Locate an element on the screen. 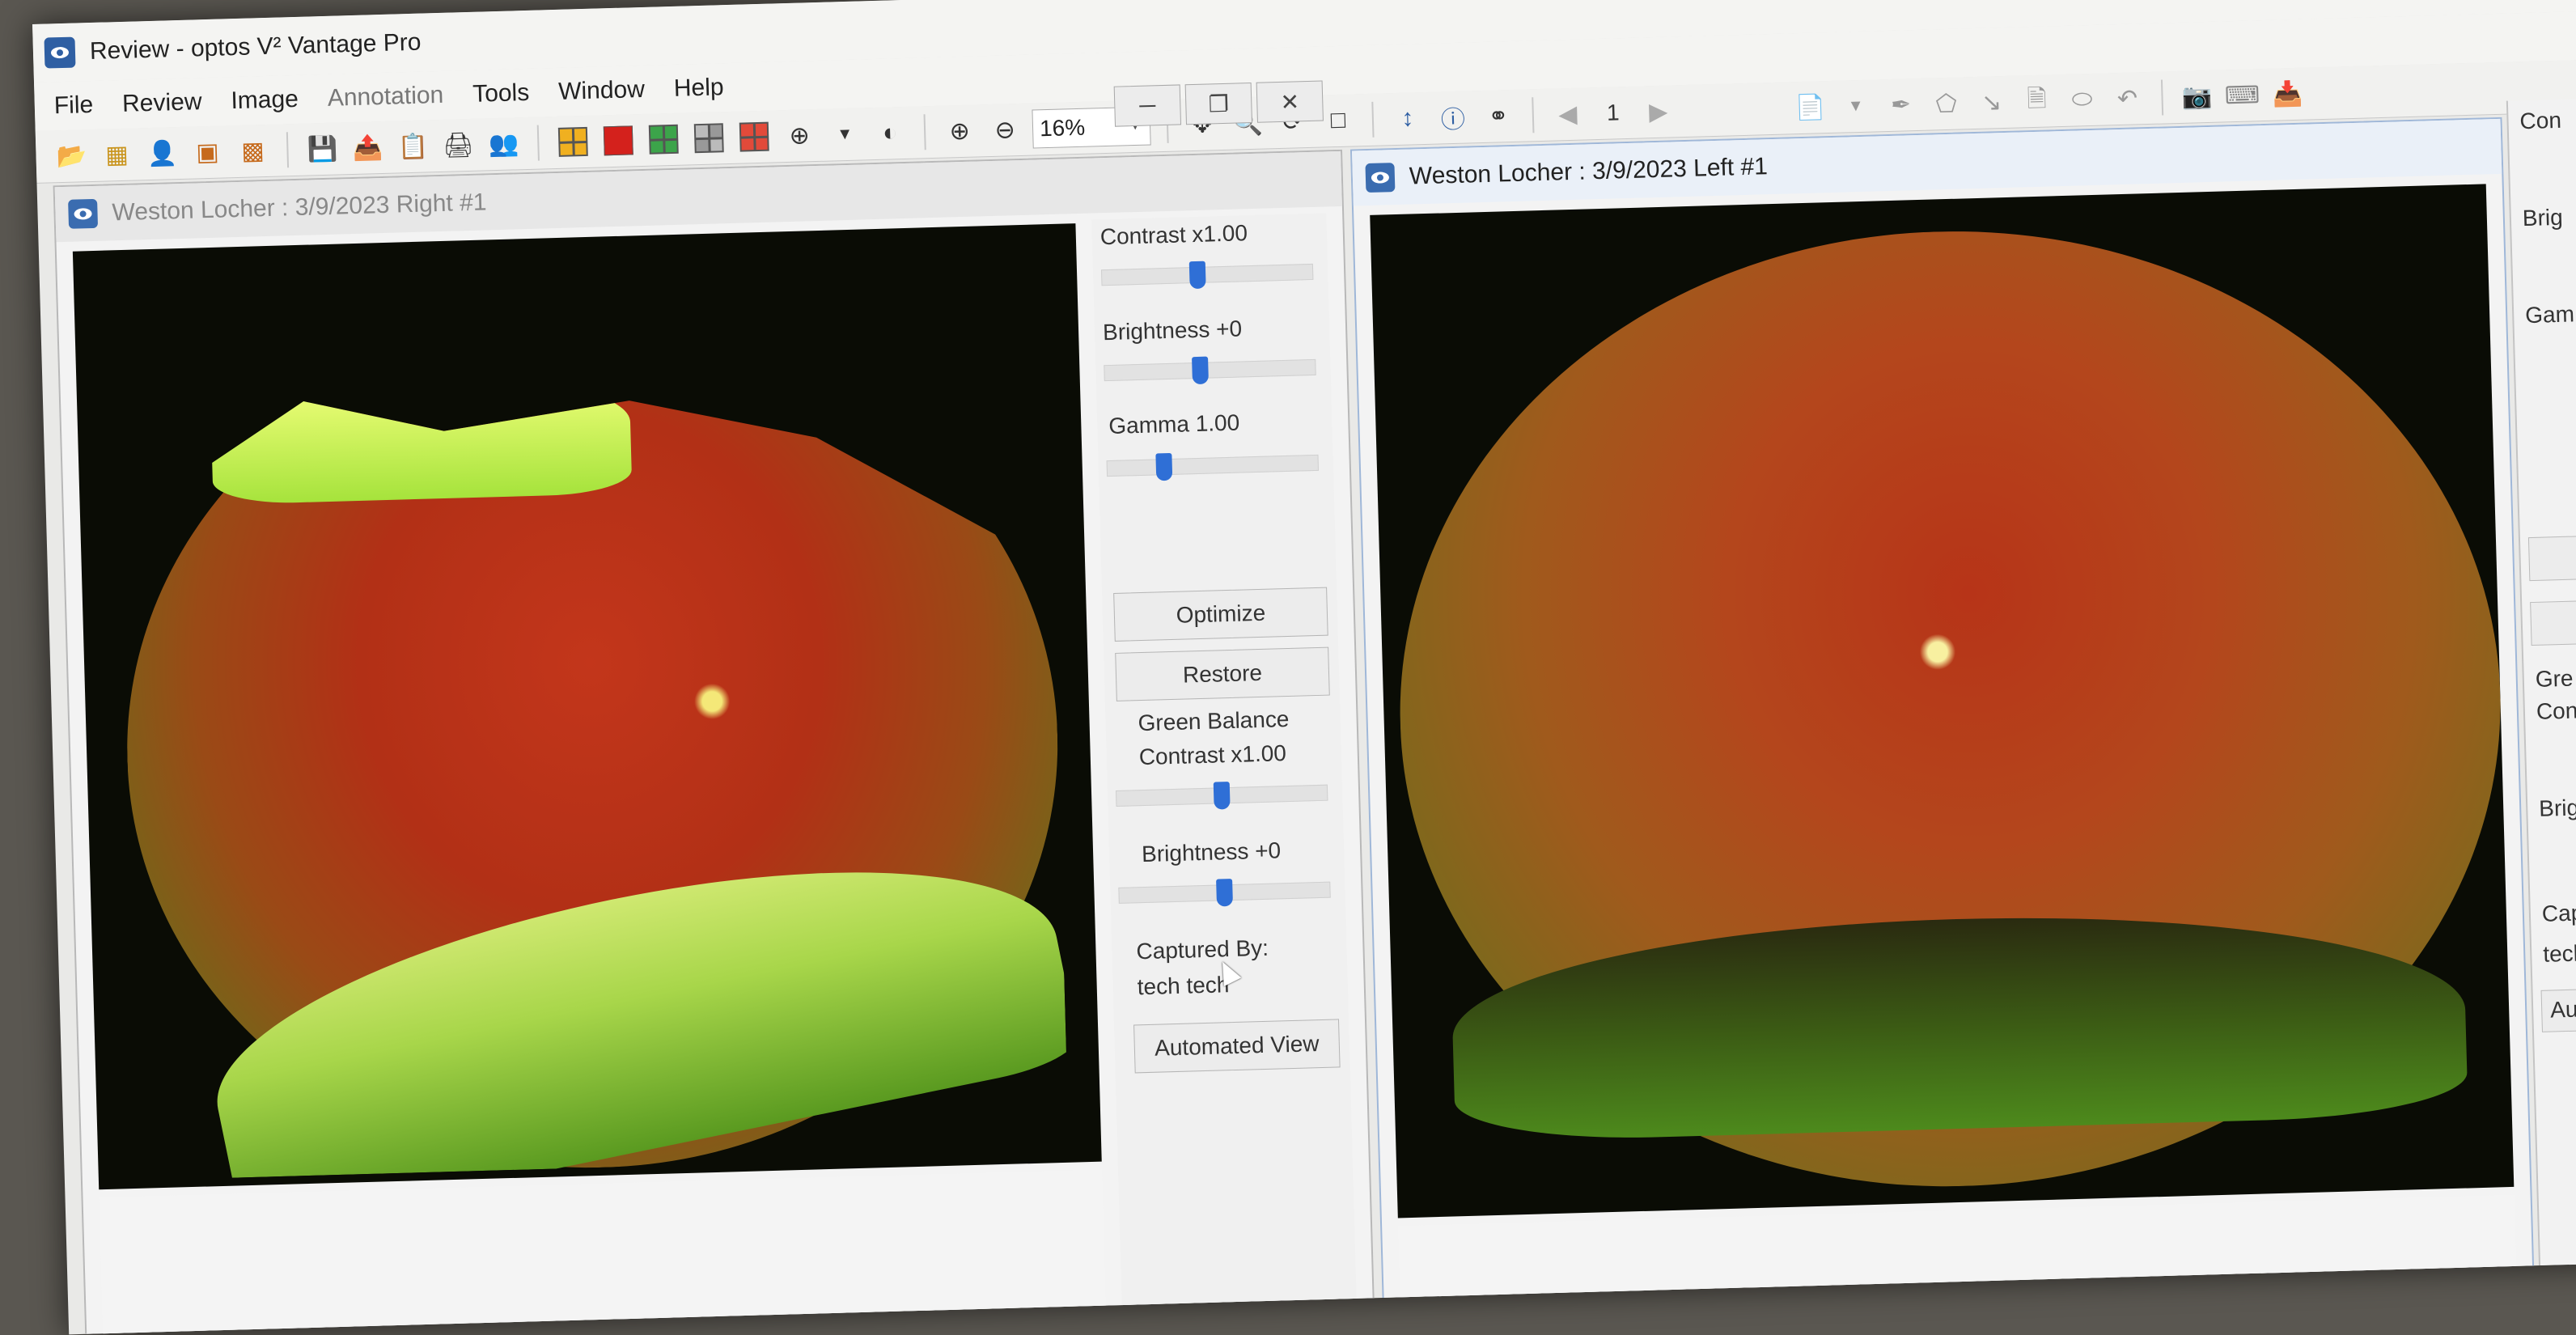 The image size is (2576, 1335). peek-optimize-button is located at coordinates (2551, 559).